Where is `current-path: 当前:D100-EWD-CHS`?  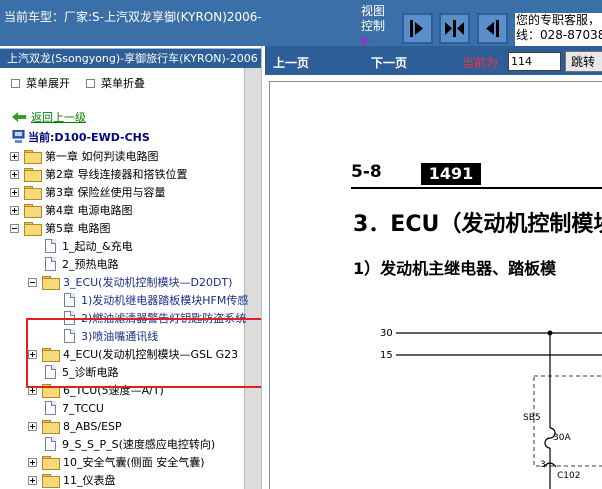
current-path: 当前:D100-EWD-CHS is located at coordinates (81, 137).